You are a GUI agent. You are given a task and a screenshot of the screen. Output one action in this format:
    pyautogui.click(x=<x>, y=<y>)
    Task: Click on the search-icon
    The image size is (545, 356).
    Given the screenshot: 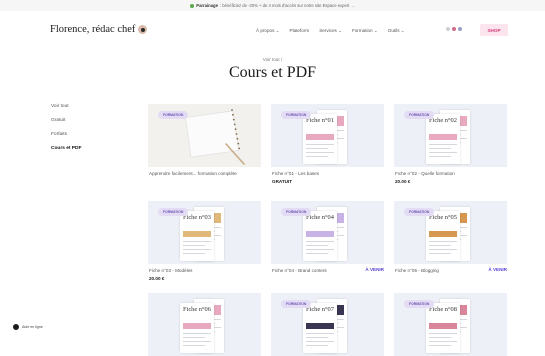 What is the action you would take?
    pyautogui.click(x=448, y=29)
    